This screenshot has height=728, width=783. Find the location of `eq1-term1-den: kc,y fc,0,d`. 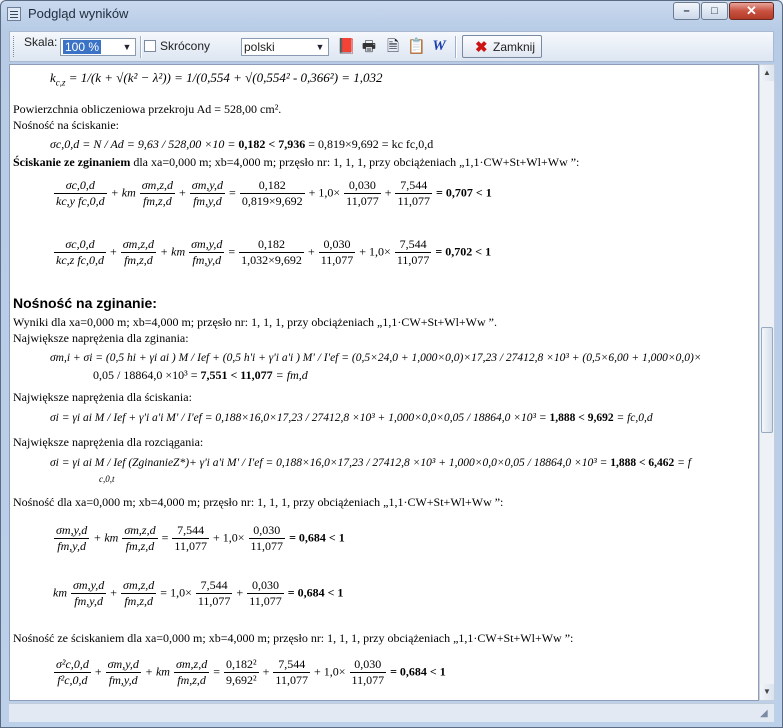

eq1-term1-den: kc,y fc,0,d is located at coordinates (80, 201).